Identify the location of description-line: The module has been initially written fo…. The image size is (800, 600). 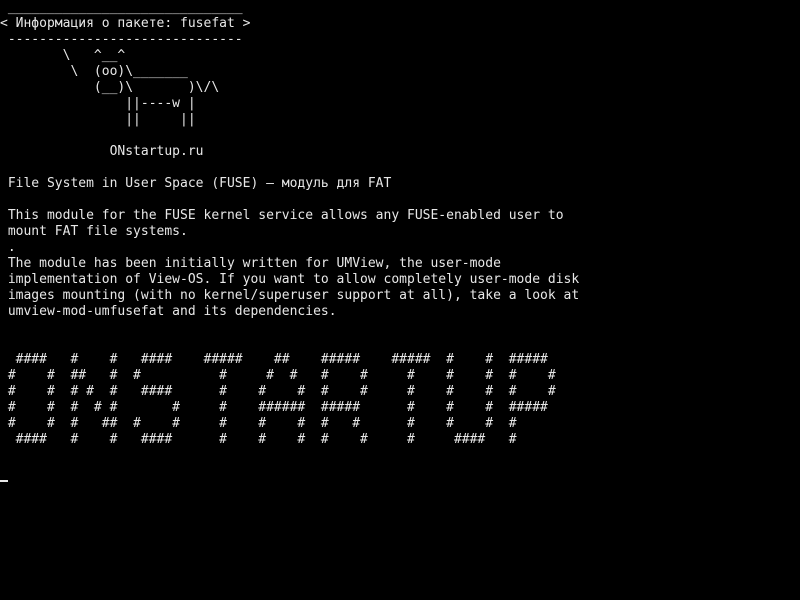
(250, 263).